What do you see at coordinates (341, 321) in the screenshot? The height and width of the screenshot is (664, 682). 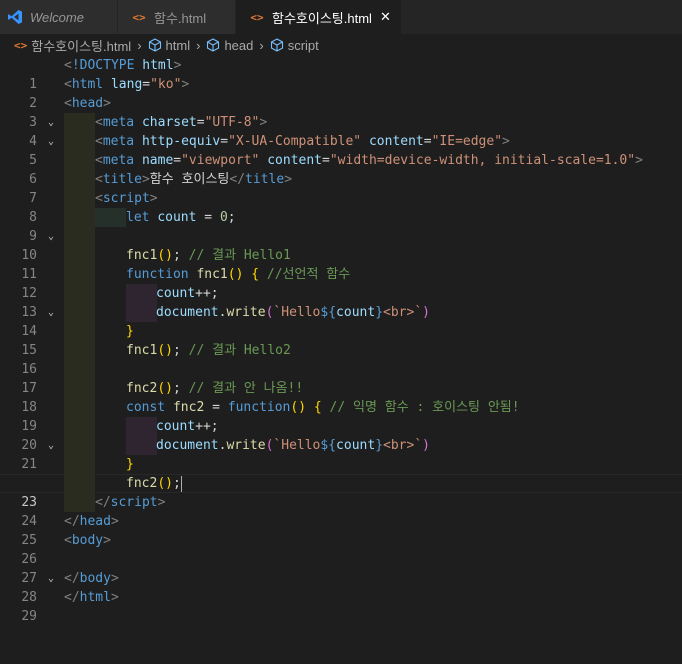 I see `code-line: 14 document.write(`Hello${count}<br>`)` at bounding box center [341, 321].